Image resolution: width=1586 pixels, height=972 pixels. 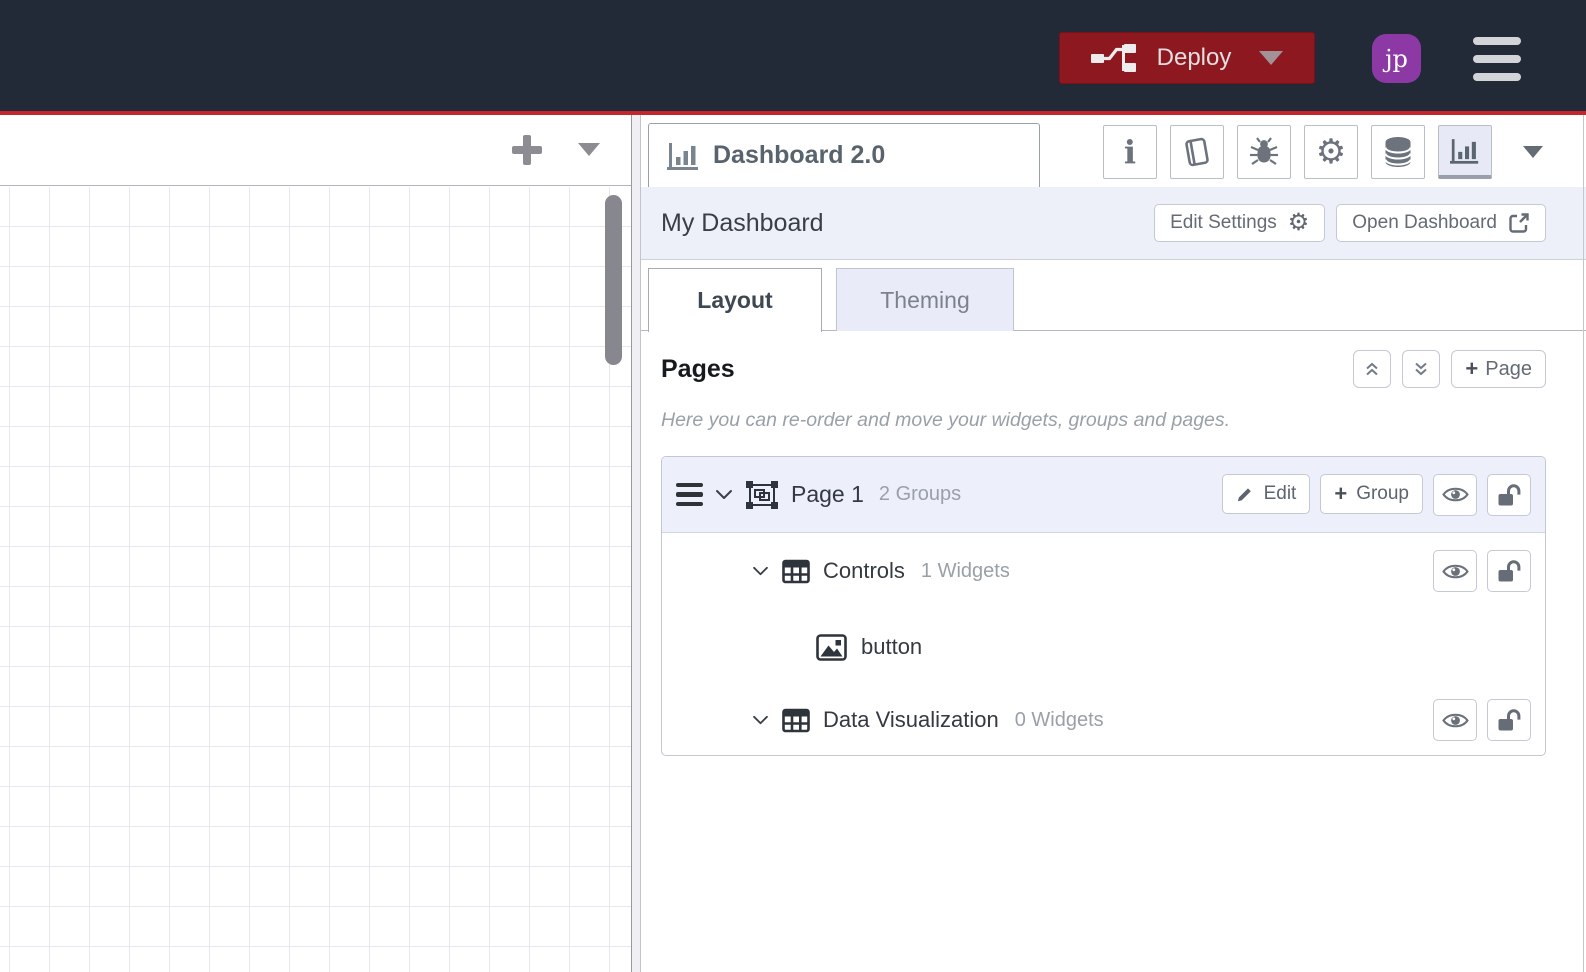 I want to click on info-tab-button: i, so click(x=1130, y=152).